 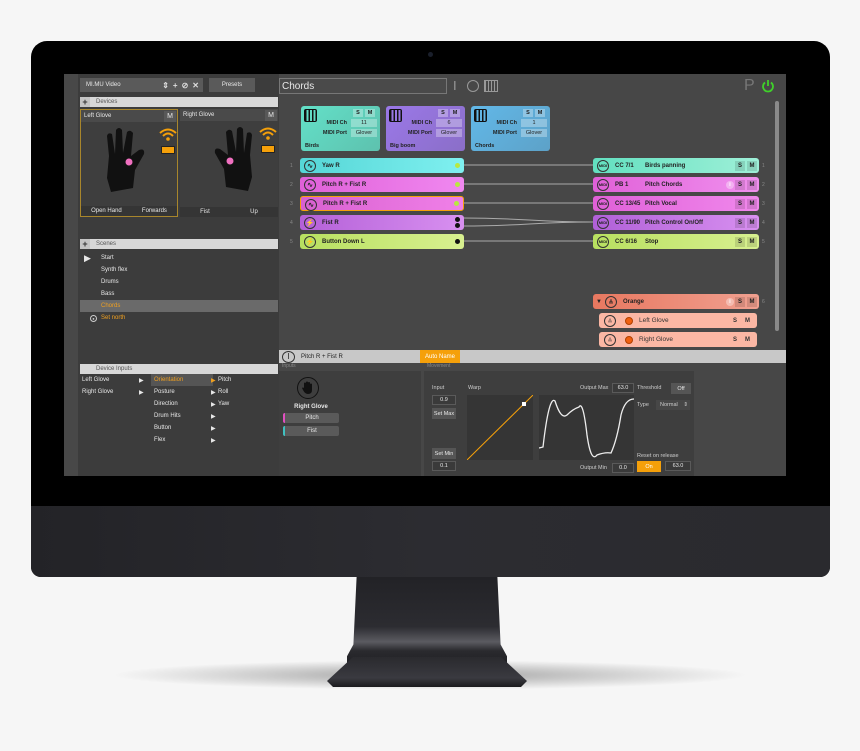 What do you see at coordinates (676, 241) in the screenshot?
I see `output-mapping-row: MIDI CC 6/16 Stop S M` at bounding box center [676, 241].